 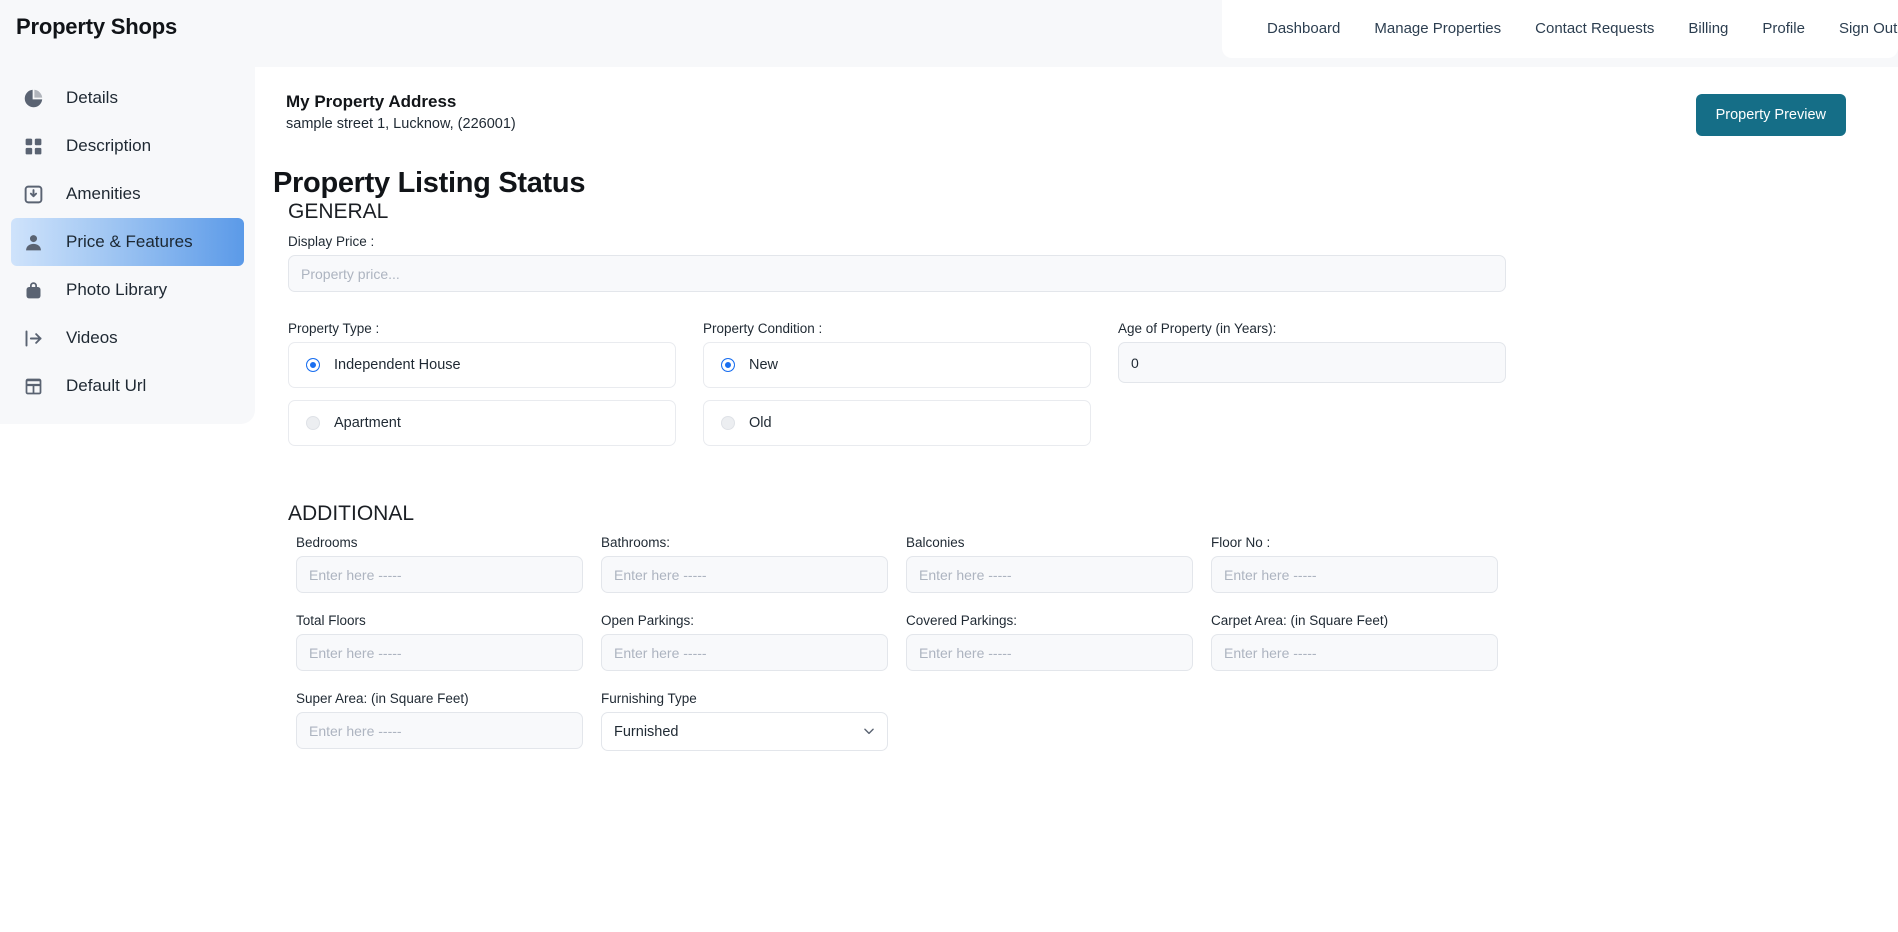 What do you see at coordinates (1197, 328) in the screenshot?
I see `age-of-property-label: Age of Property (in Years):` at bounding box center [1197, 328].